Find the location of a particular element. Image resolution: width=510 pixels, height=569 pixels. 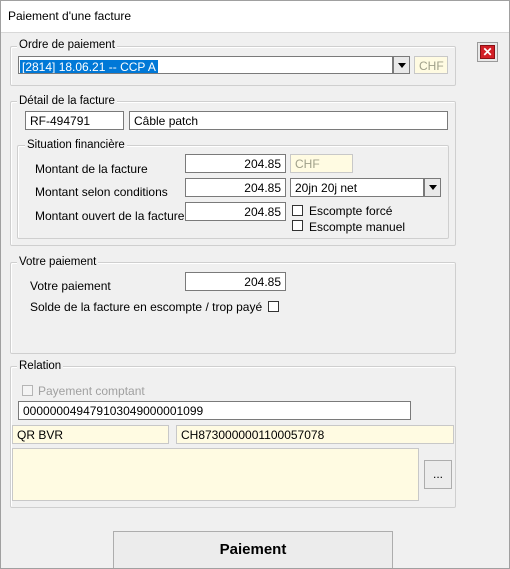

ordre-select: [2814] 18.06.21 -- CCP A is located at coordinates (205, 65).